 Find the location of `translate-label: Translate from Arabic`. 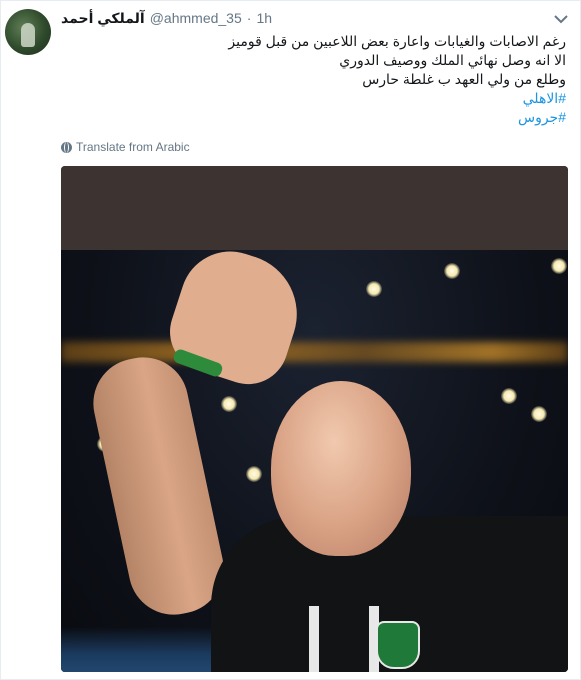

translate-label: Translate from Arabic is located at coordinates (133, 147).